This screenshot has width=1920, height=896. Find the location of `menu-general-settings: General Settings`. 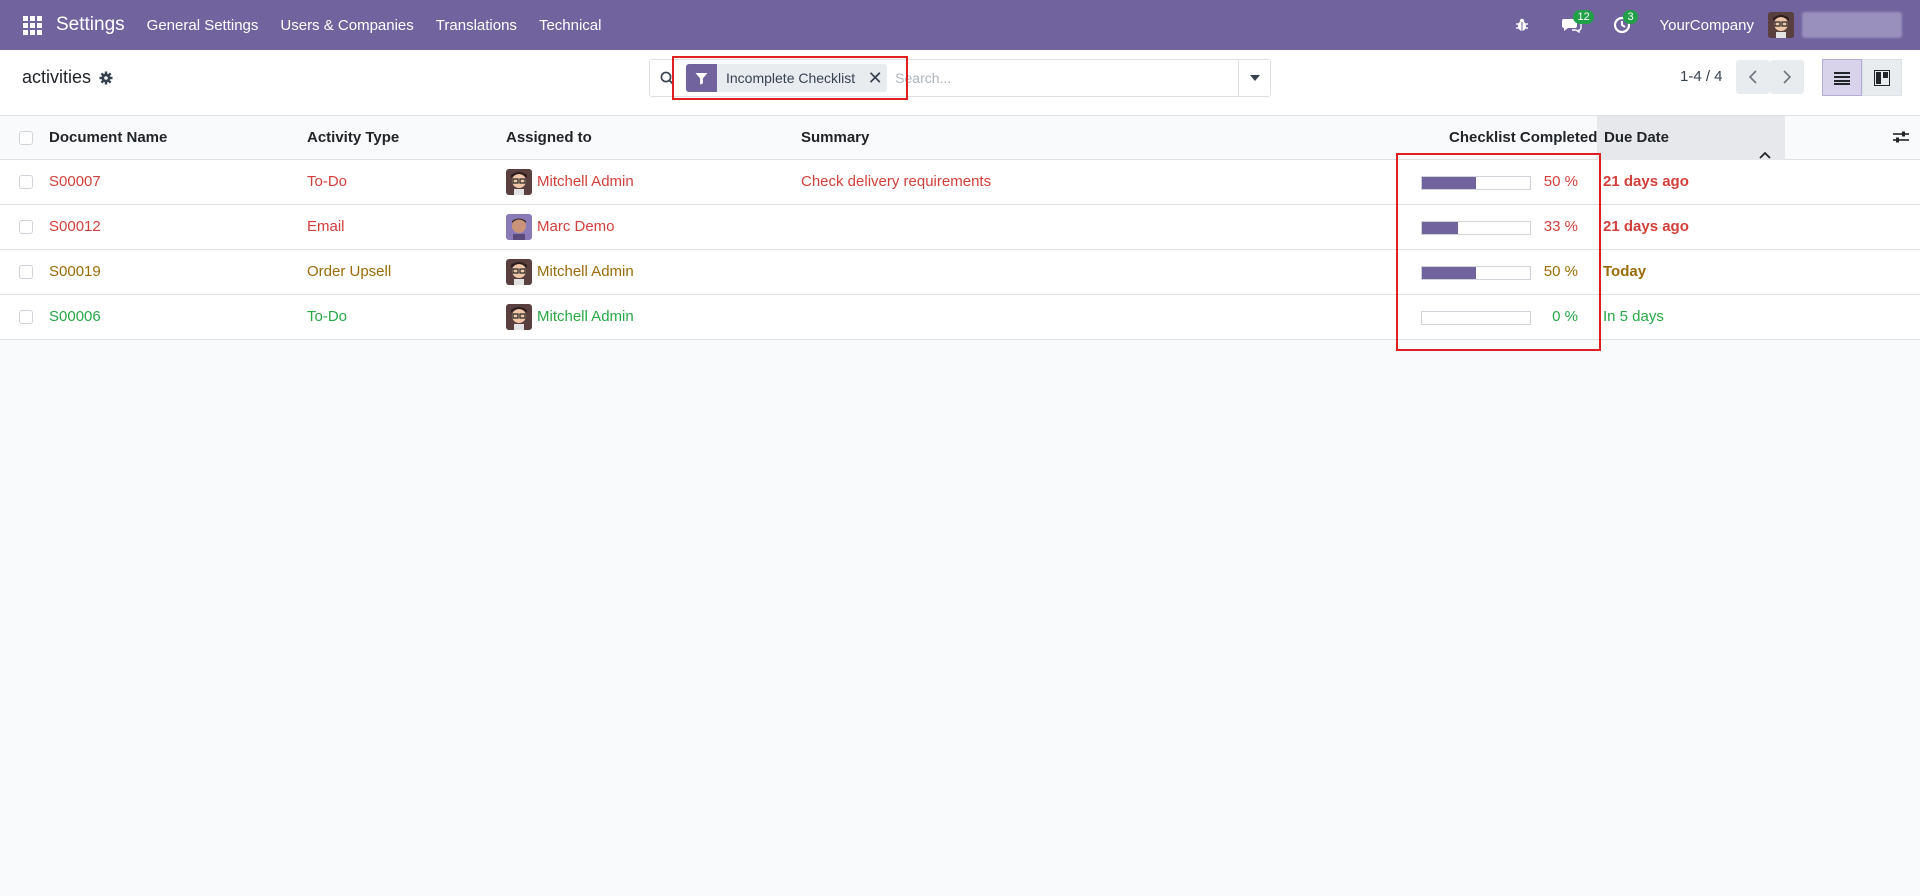

menu-general-settings: General Settings is located at coordinates (203, 25).